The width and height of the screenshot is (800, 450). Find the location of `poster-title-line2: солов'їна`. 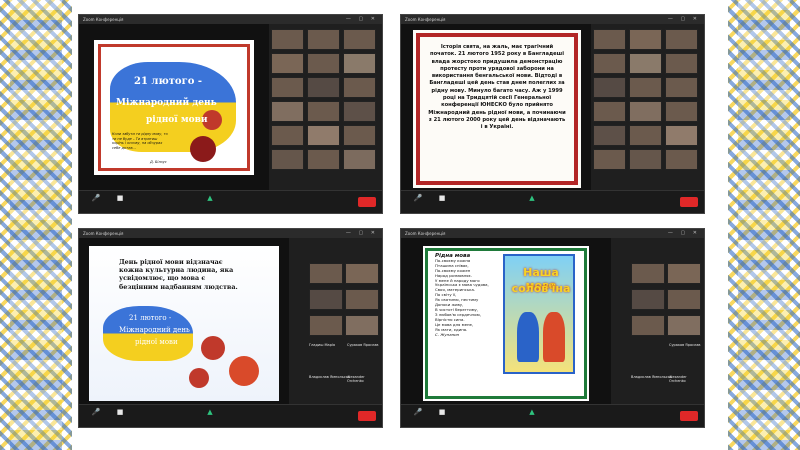

poster-title-line2: солов'їна is located at coordinates (541, 288).